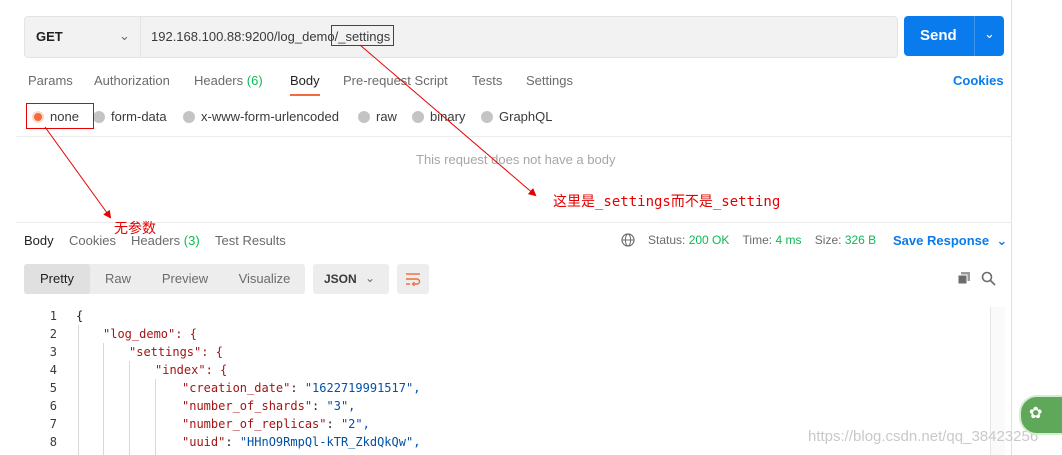  Describe the element at coordinates (1036, 413) in the screenshot. I see `flower-icon: ✿` at that location.